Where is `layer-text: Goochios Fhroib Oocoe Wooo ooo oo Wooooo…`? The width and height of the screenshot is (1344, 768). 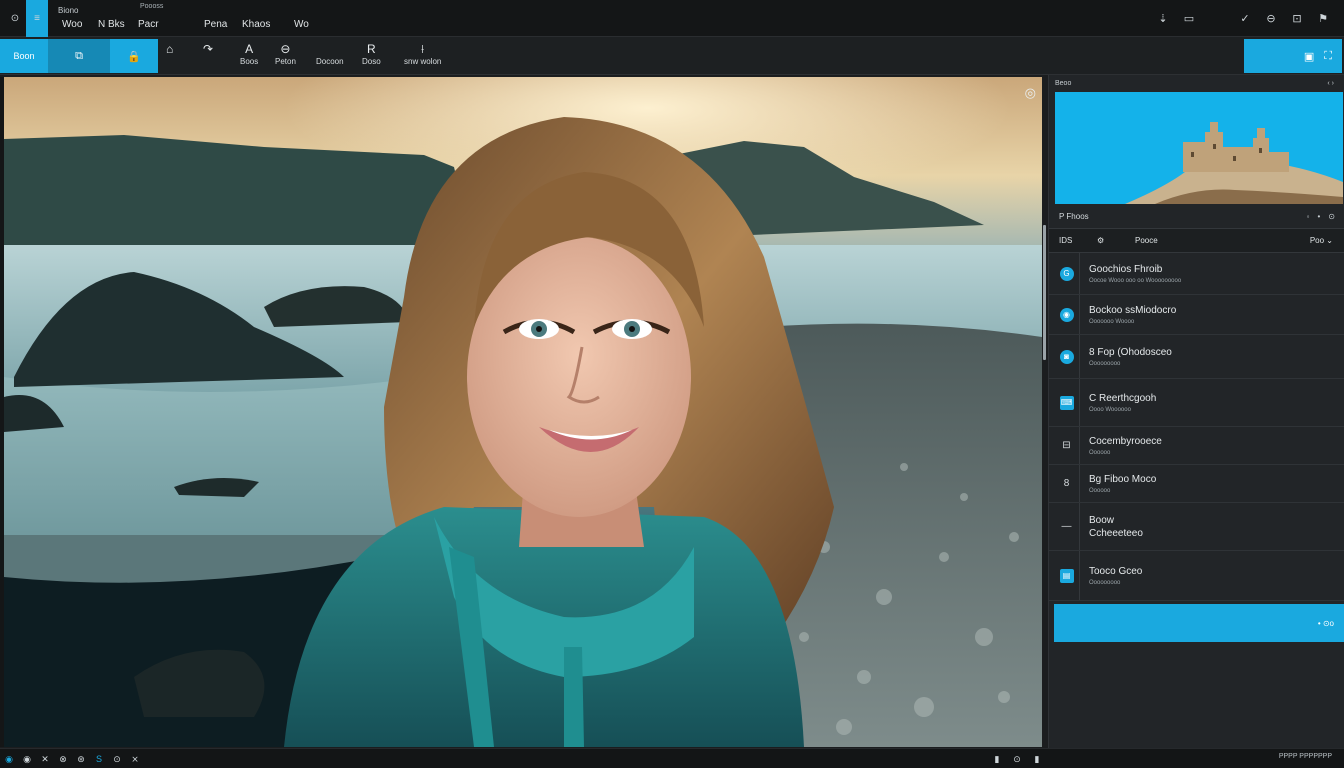
layer-text: Goochios Fhroib Oocoe Wooo ooo oo Wooooo… is located at coordinates (1135, 274).